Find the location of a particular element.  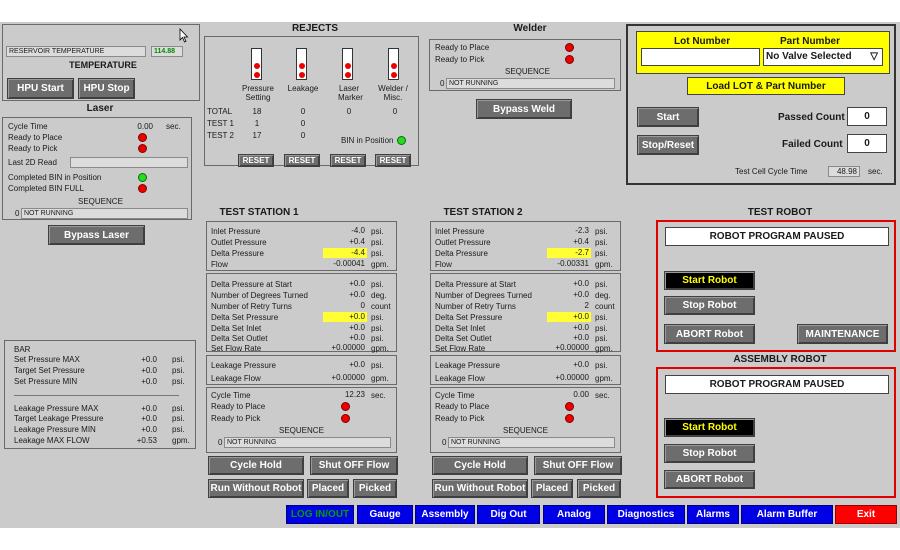

bypass-laser-button: Bypass Laser is located at coordinates (96, 235).